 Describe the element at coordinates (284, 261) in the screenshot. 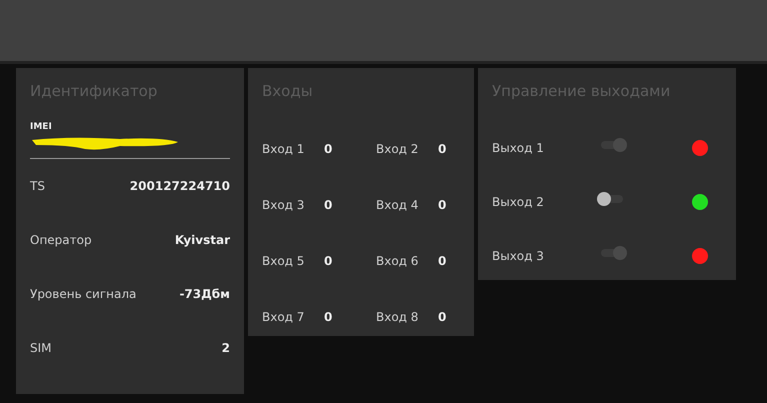

I see `input-label: Вход 5` at that location.